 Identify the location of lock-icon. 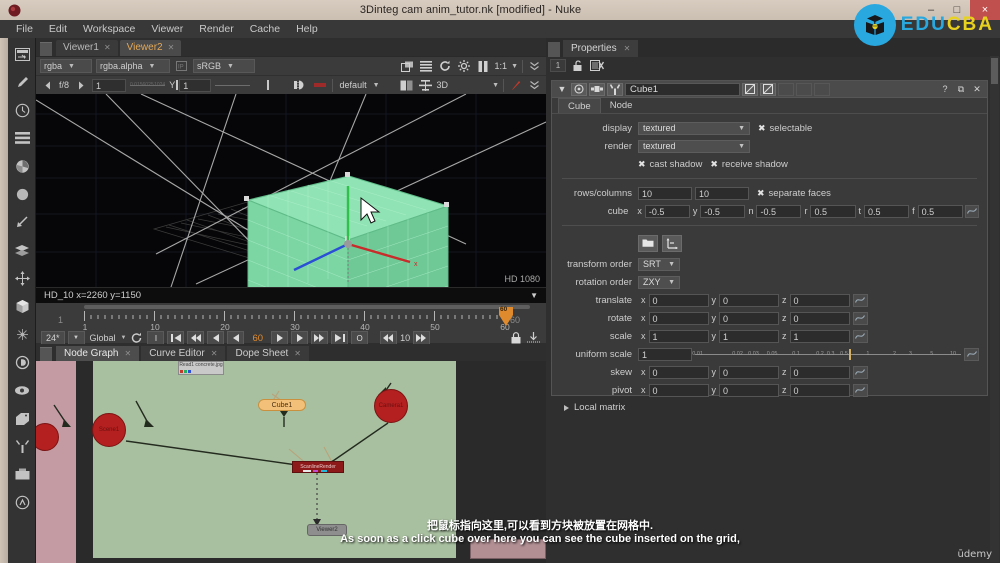
(515, 338).